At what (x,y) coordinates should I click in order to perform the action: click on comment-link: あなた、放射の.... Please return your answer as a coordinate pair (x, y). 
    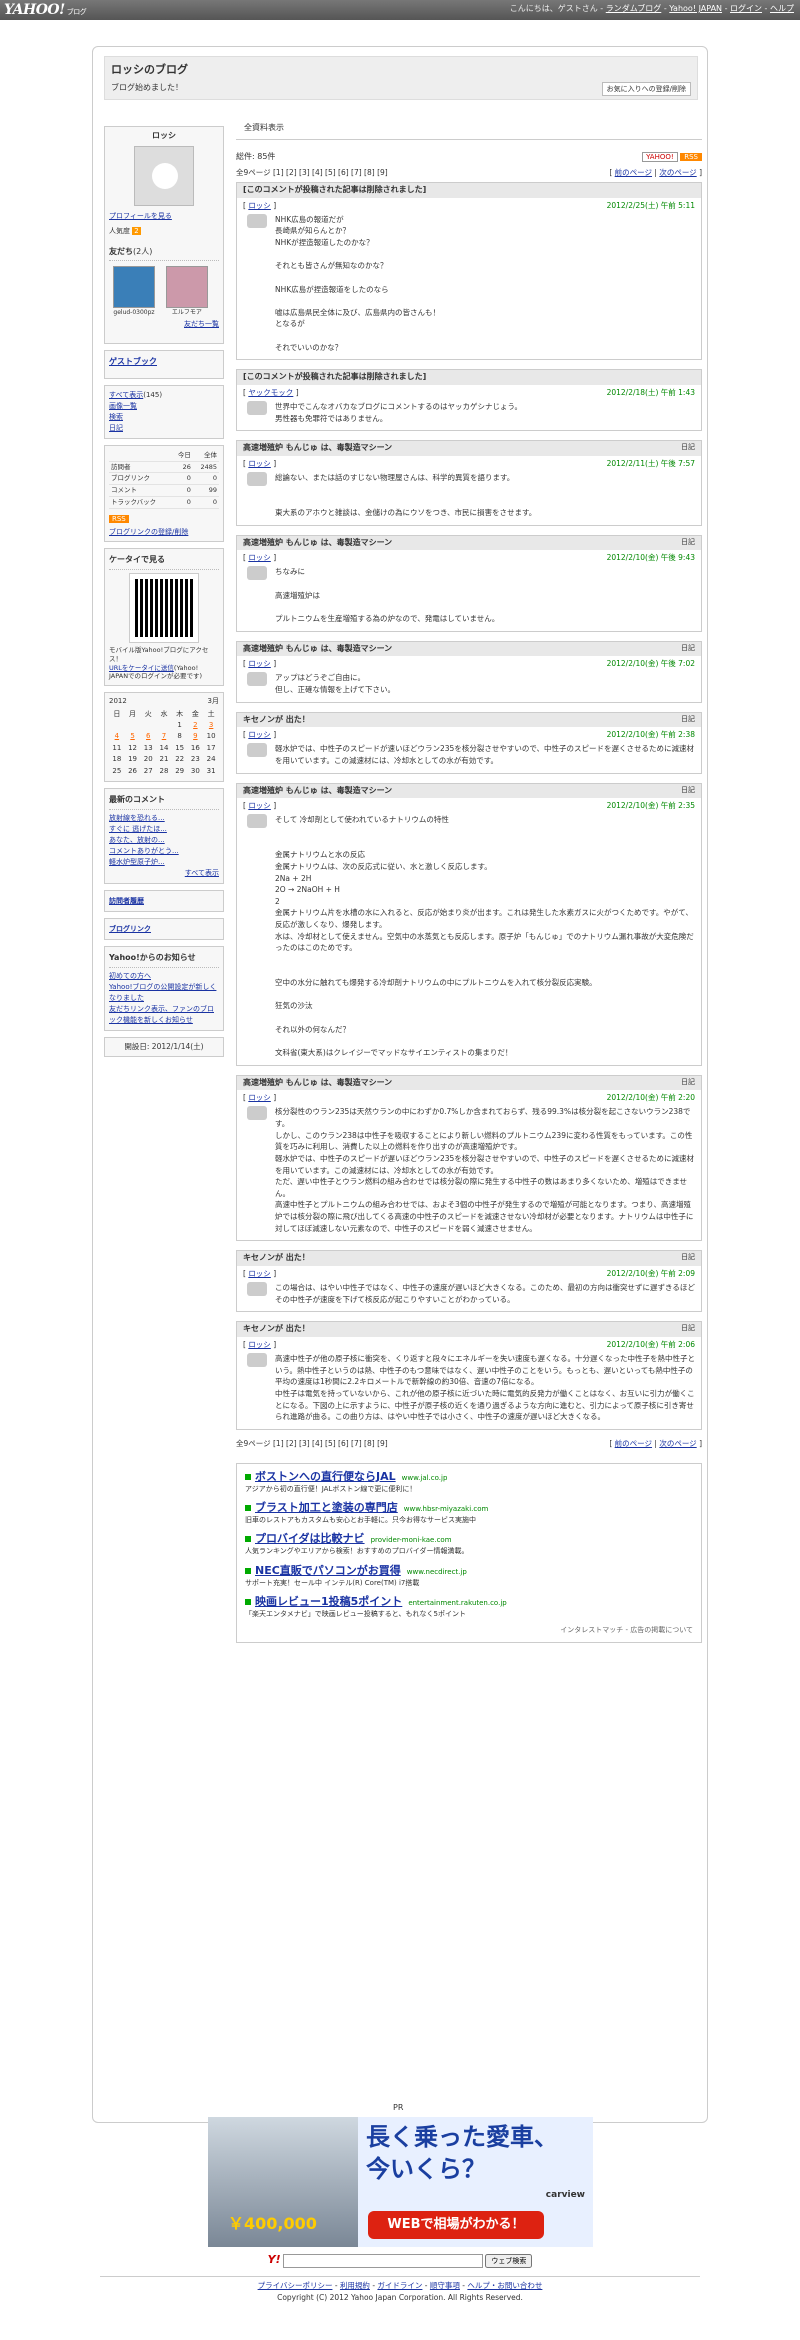
    Looking at the image, I should click on (137, 840).